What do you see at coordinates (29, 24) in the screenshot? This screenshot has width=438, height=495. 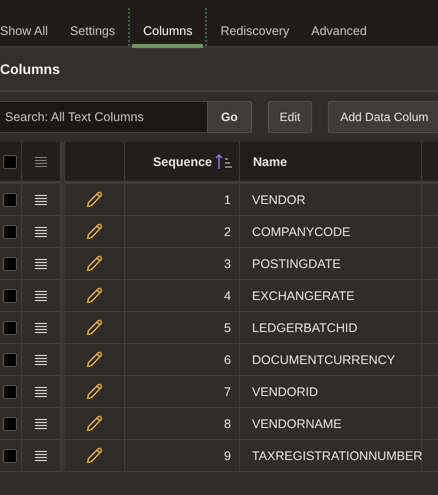 I see `tab: Show All` at bounding box center [29, 24].